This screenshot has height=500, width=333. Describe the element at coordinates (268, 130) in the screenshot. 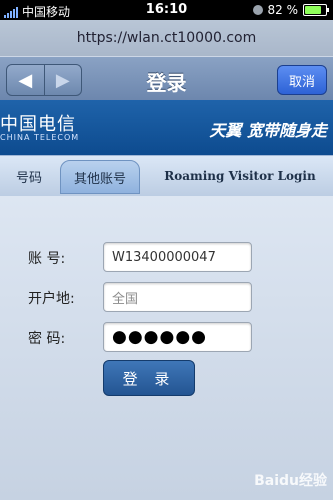

I see `brand-slogan: 天翼 宽带随身走` at that location.